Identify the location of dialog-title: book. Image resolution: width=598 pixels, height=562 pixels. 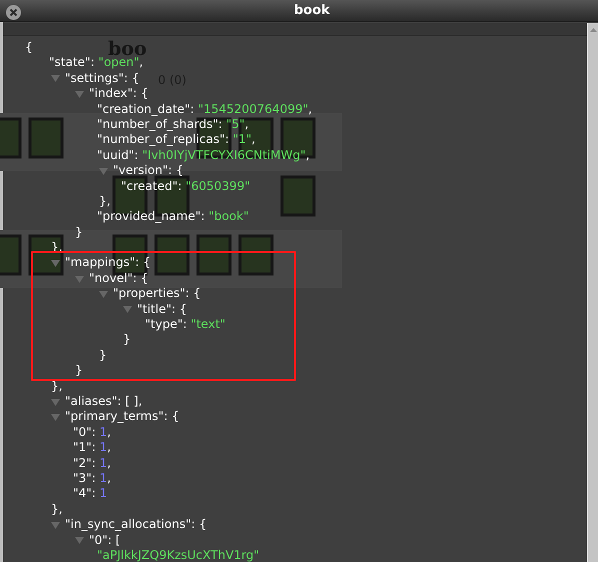
(312, 11).